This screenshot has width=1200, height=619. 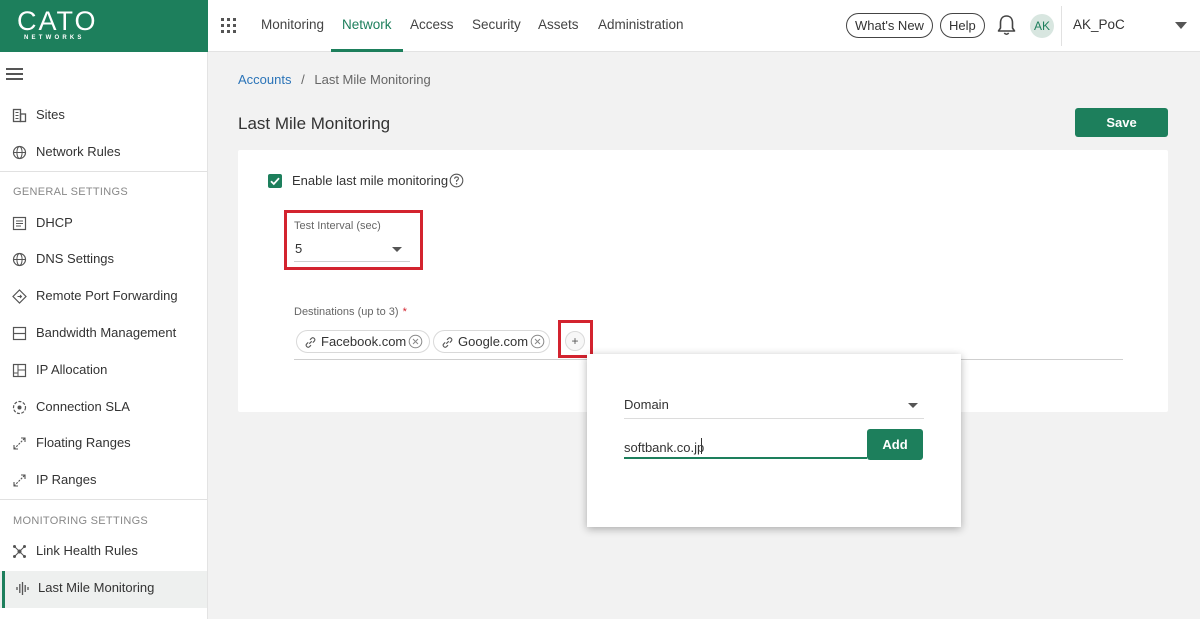 What do you see at coordinates (1006, 25) in the screenshot?
I see `bell-icon` at bounding box center [1006, 25].